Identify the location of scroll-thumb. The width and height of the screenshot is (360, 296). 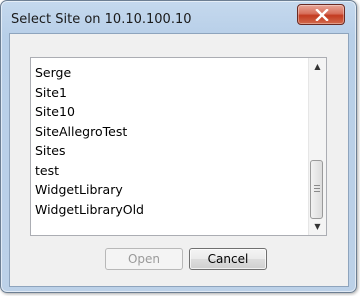
(316, 189).